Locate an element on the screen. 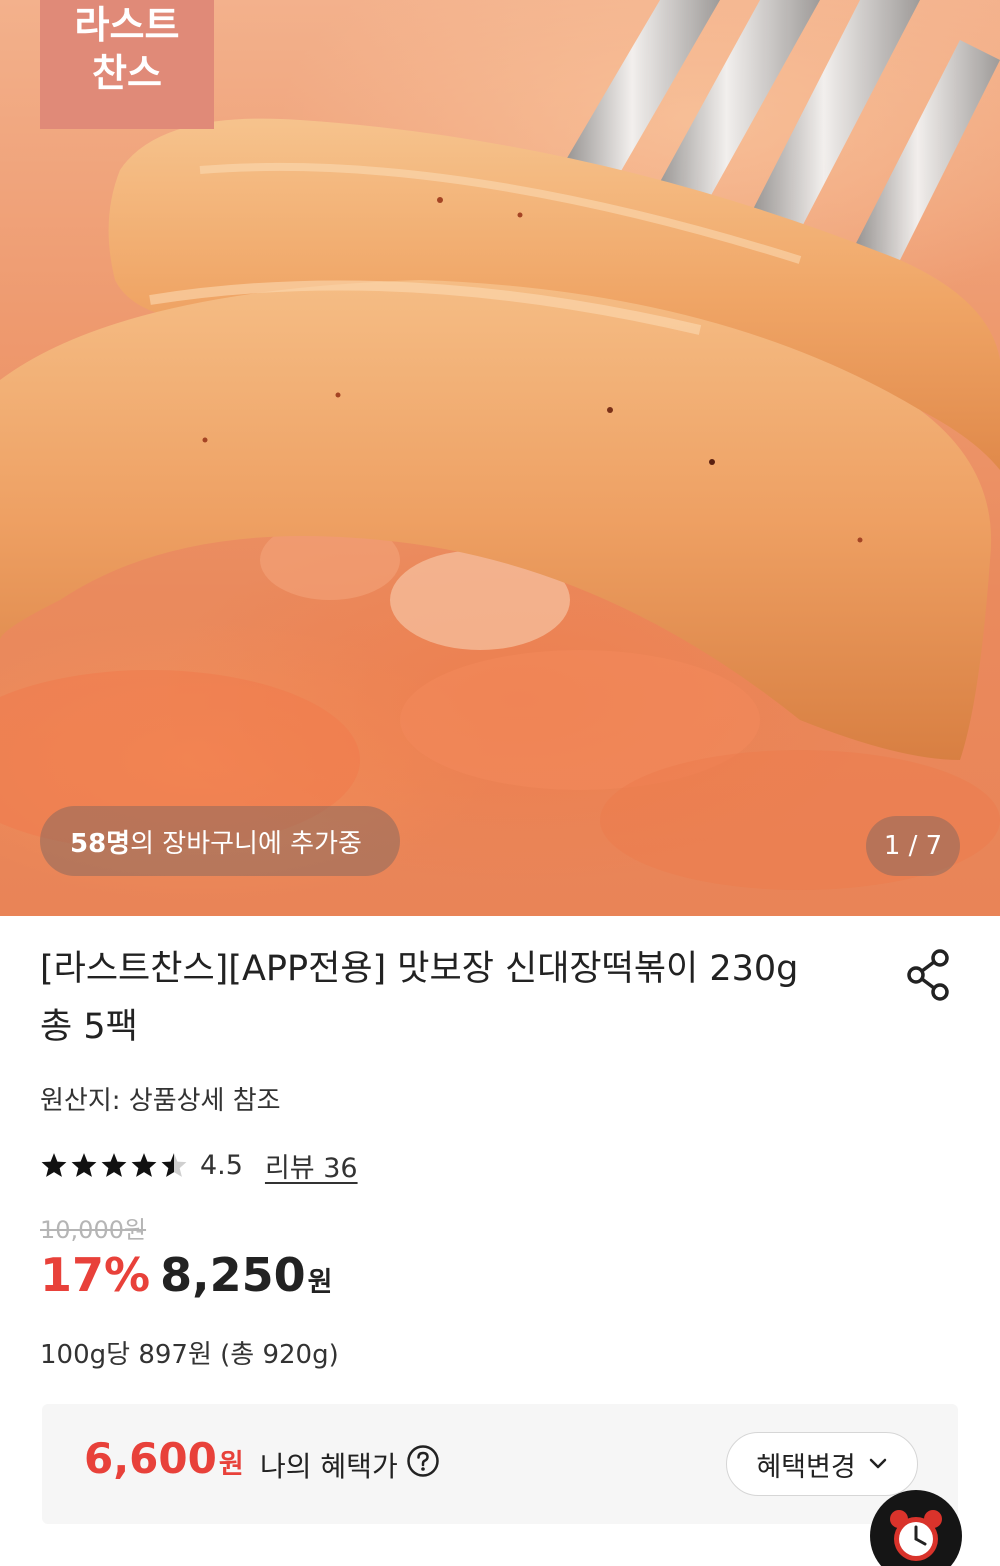 This screenshot has width=1000, height=1566. cart-popularity-pill: 58명 의 장바구니에 추가중 is located at coordinates (220, 841).